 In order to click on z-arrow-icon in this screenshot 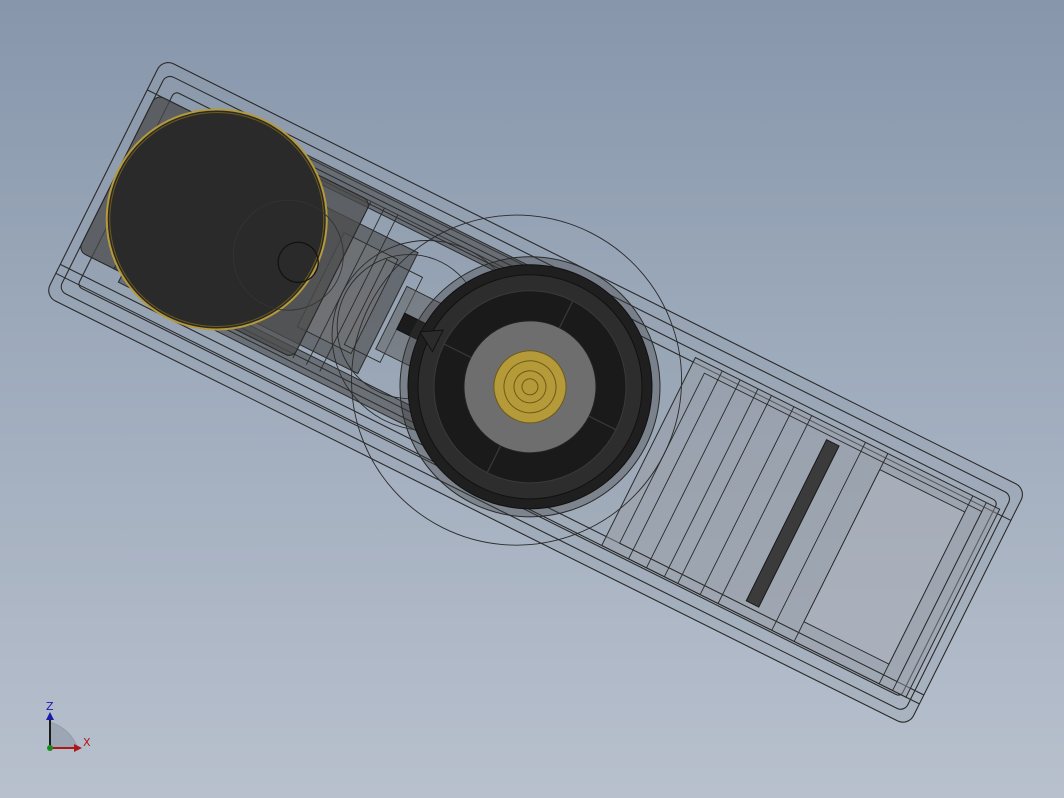, I will do `click(50, 716)`.